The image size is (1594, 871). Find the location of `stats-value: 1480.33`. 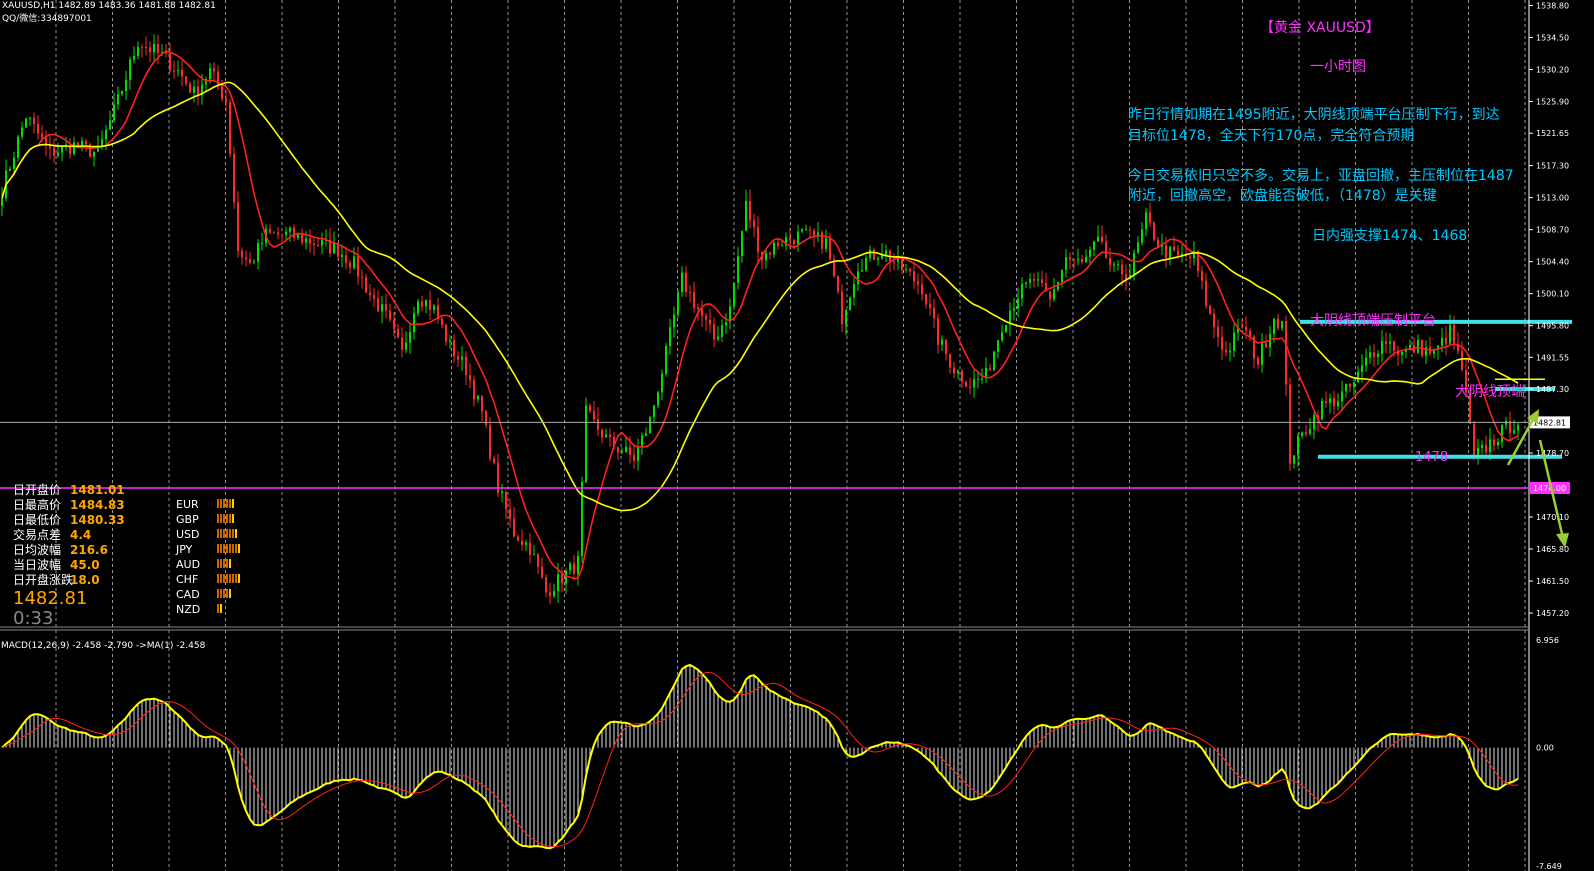

stats-value: 1480.33 is located at coordinates (97, 520).